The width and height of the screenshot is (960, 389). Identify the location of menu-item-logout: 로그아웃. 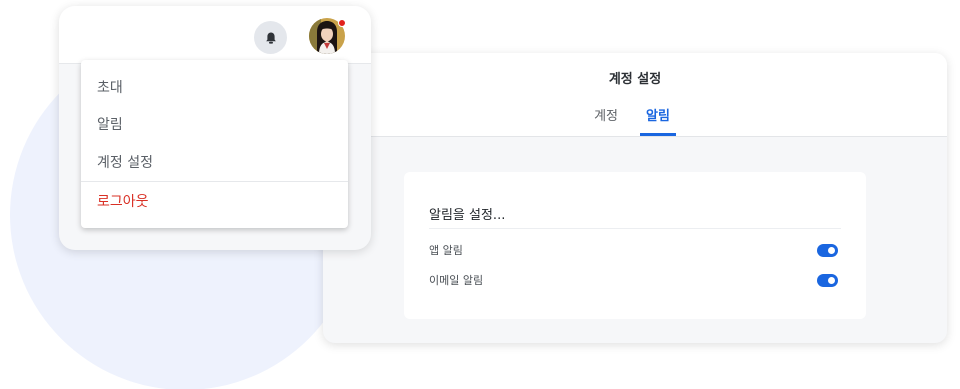
(214, 200).